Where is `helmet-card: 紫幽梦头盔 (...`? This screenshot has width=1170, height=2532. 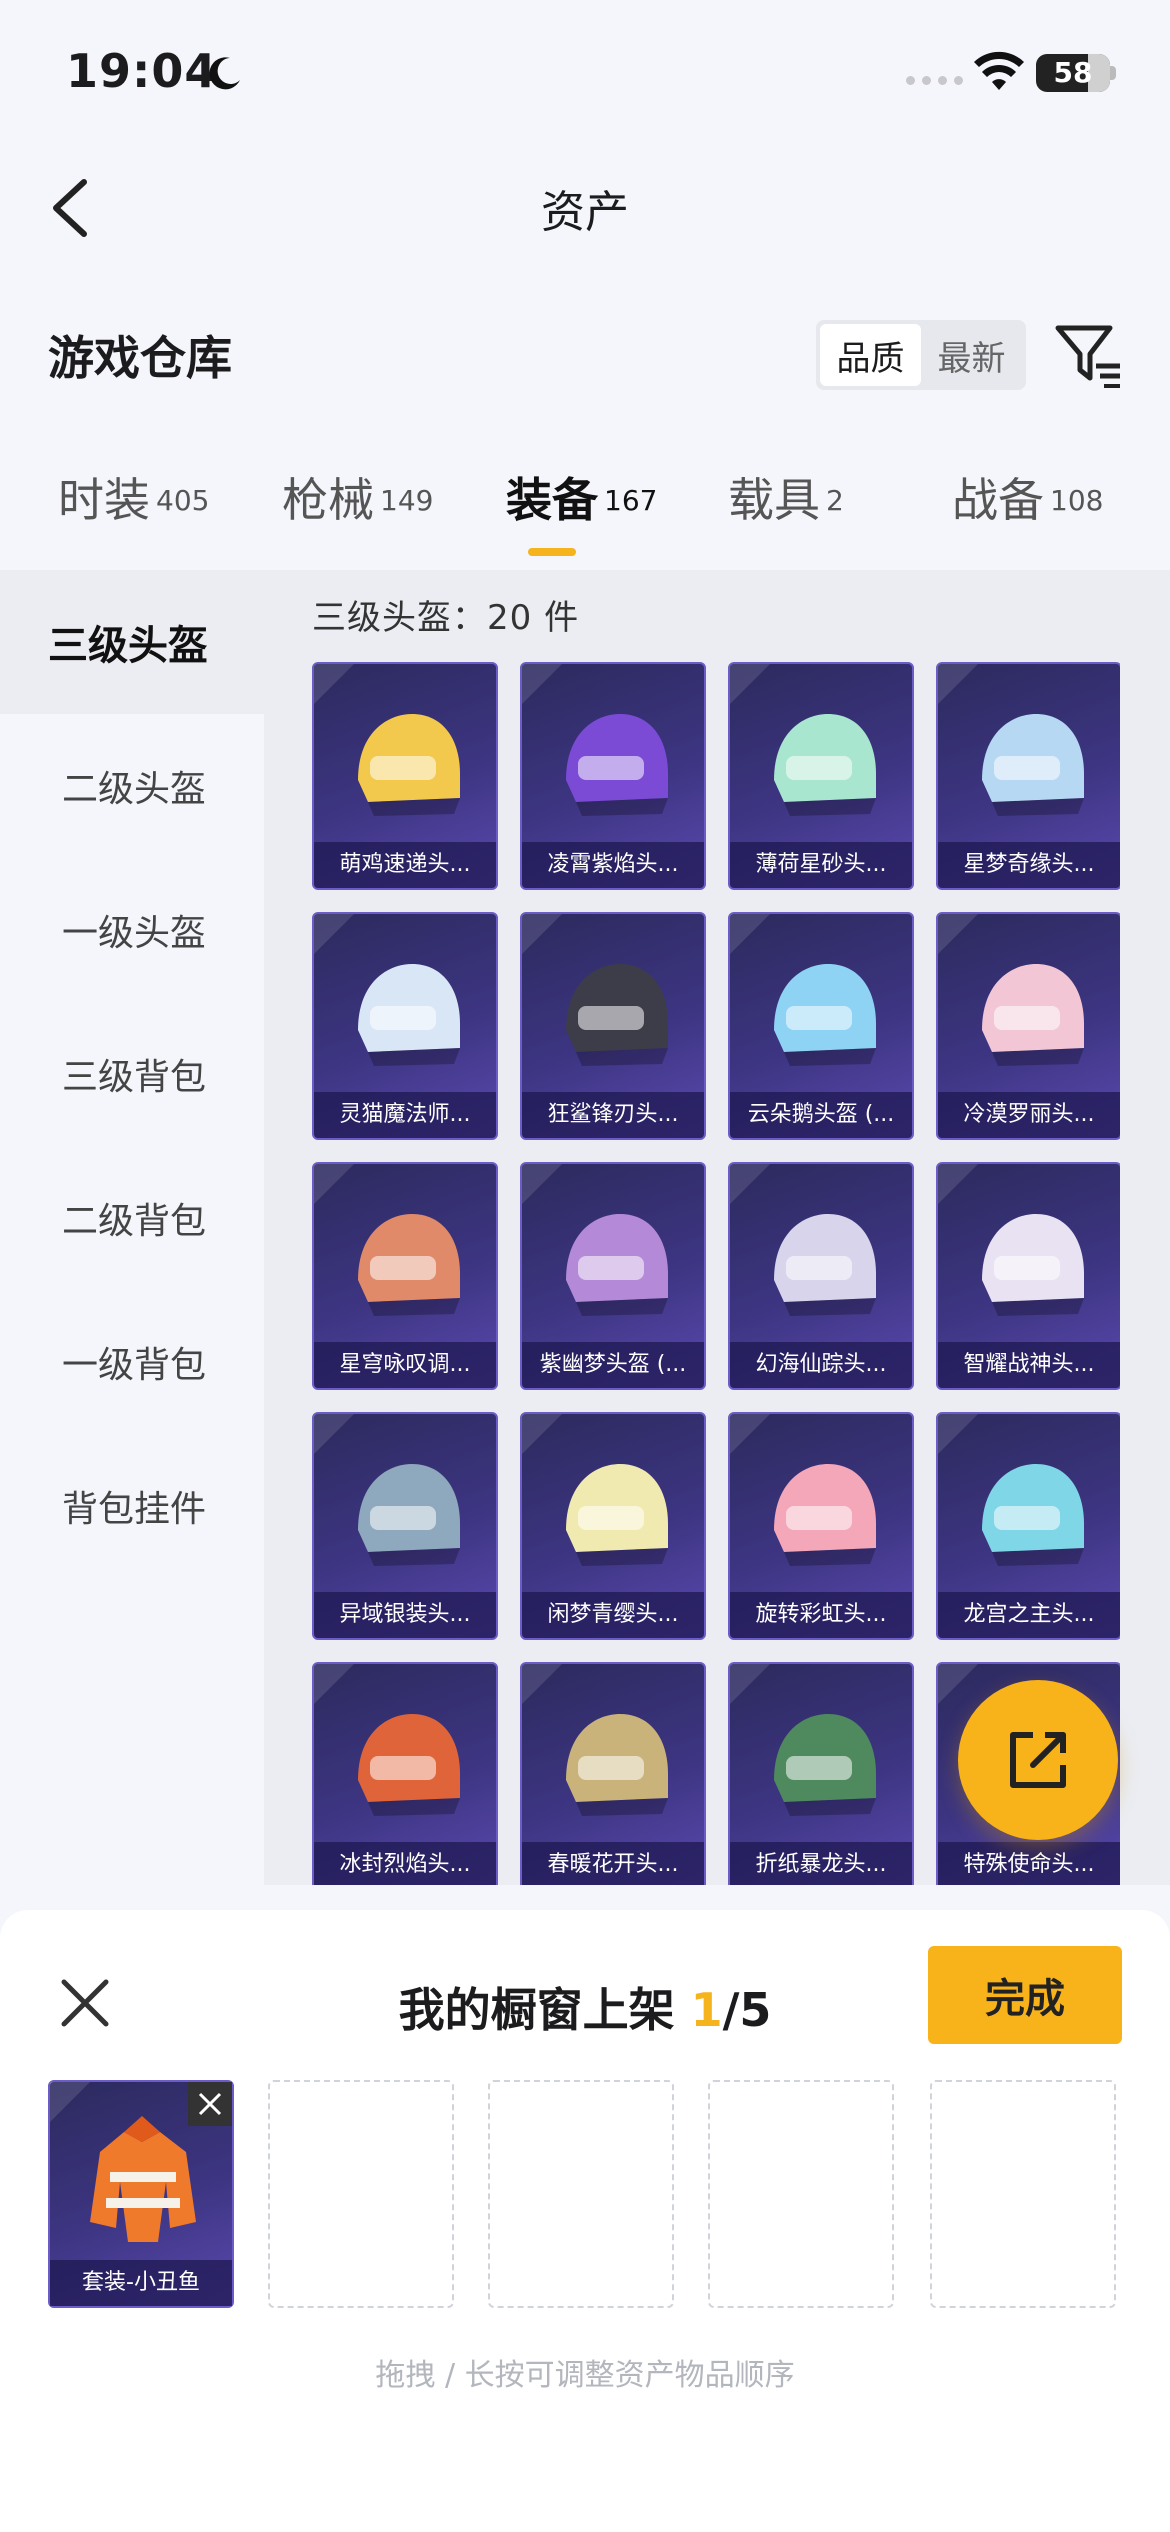 helmet-card: 紫幽梦头盔 (... is located at coordinates (613, 1276).